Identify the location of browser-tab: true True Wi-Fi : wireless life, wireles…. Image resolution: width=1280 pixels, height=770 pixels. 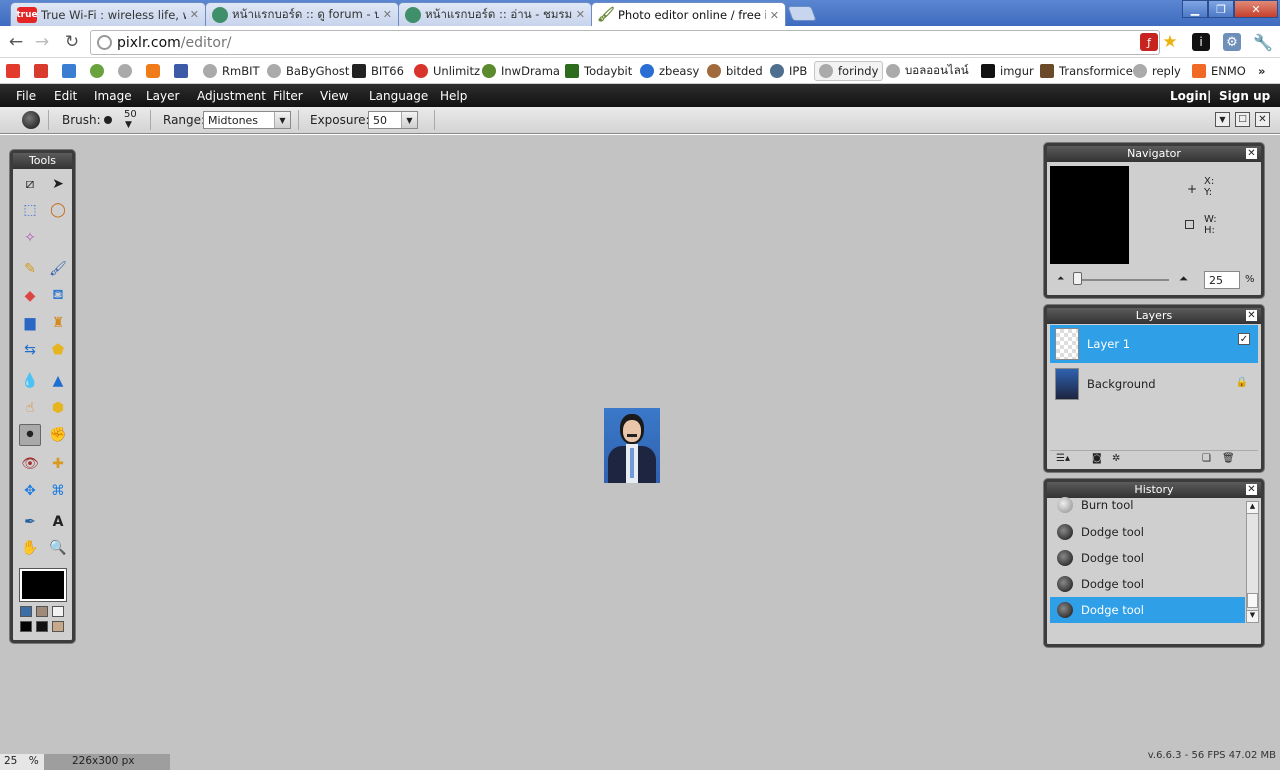
(108, 14).